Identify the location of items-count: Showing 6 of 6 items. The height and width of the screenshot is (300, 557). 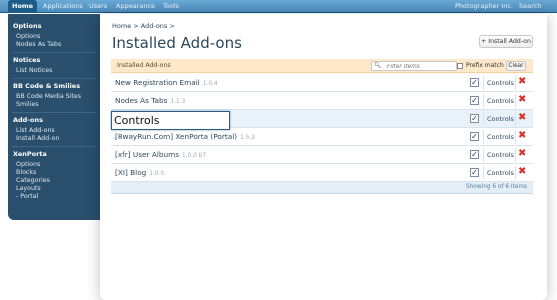
(496, 187).